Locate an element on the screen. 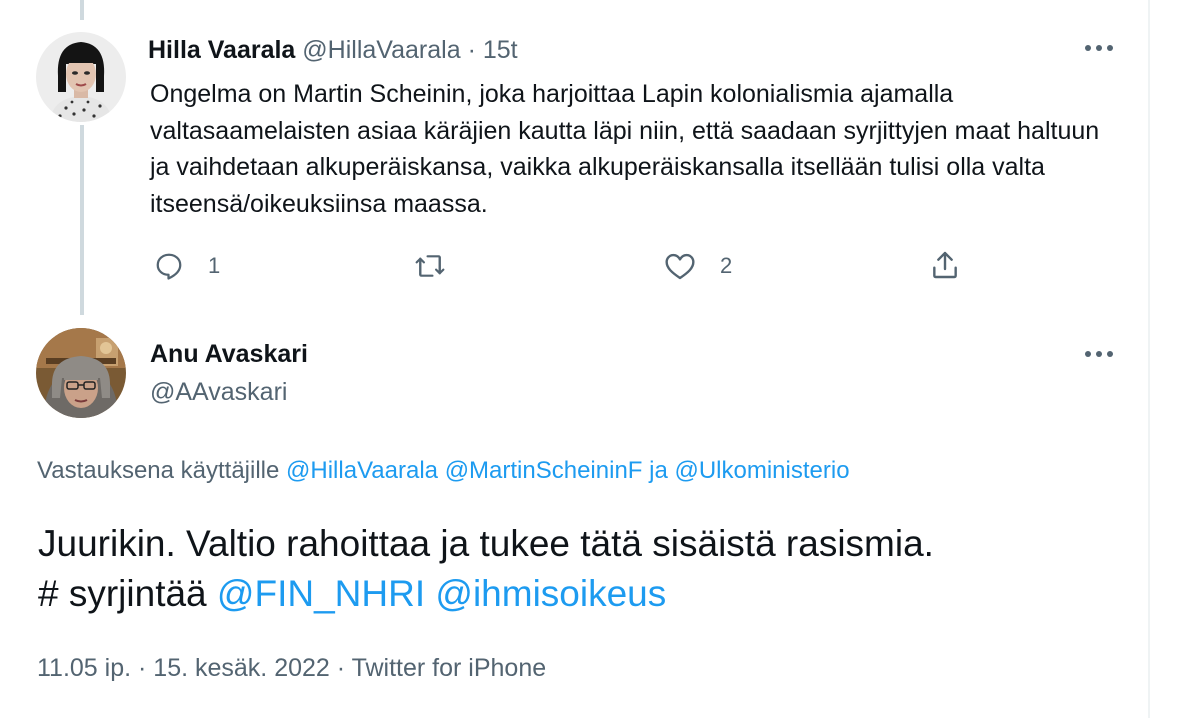 This screenshot has width=1200, height=718. avatar-anu is located at coordinates (81, 373).